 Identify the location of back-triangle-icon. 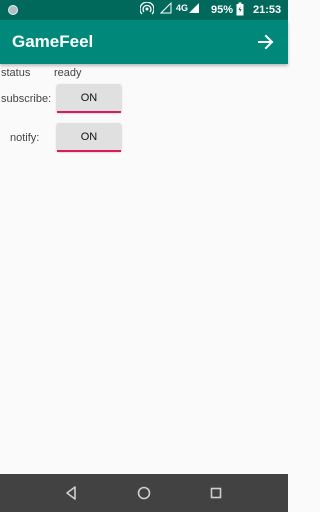
(72, 493).